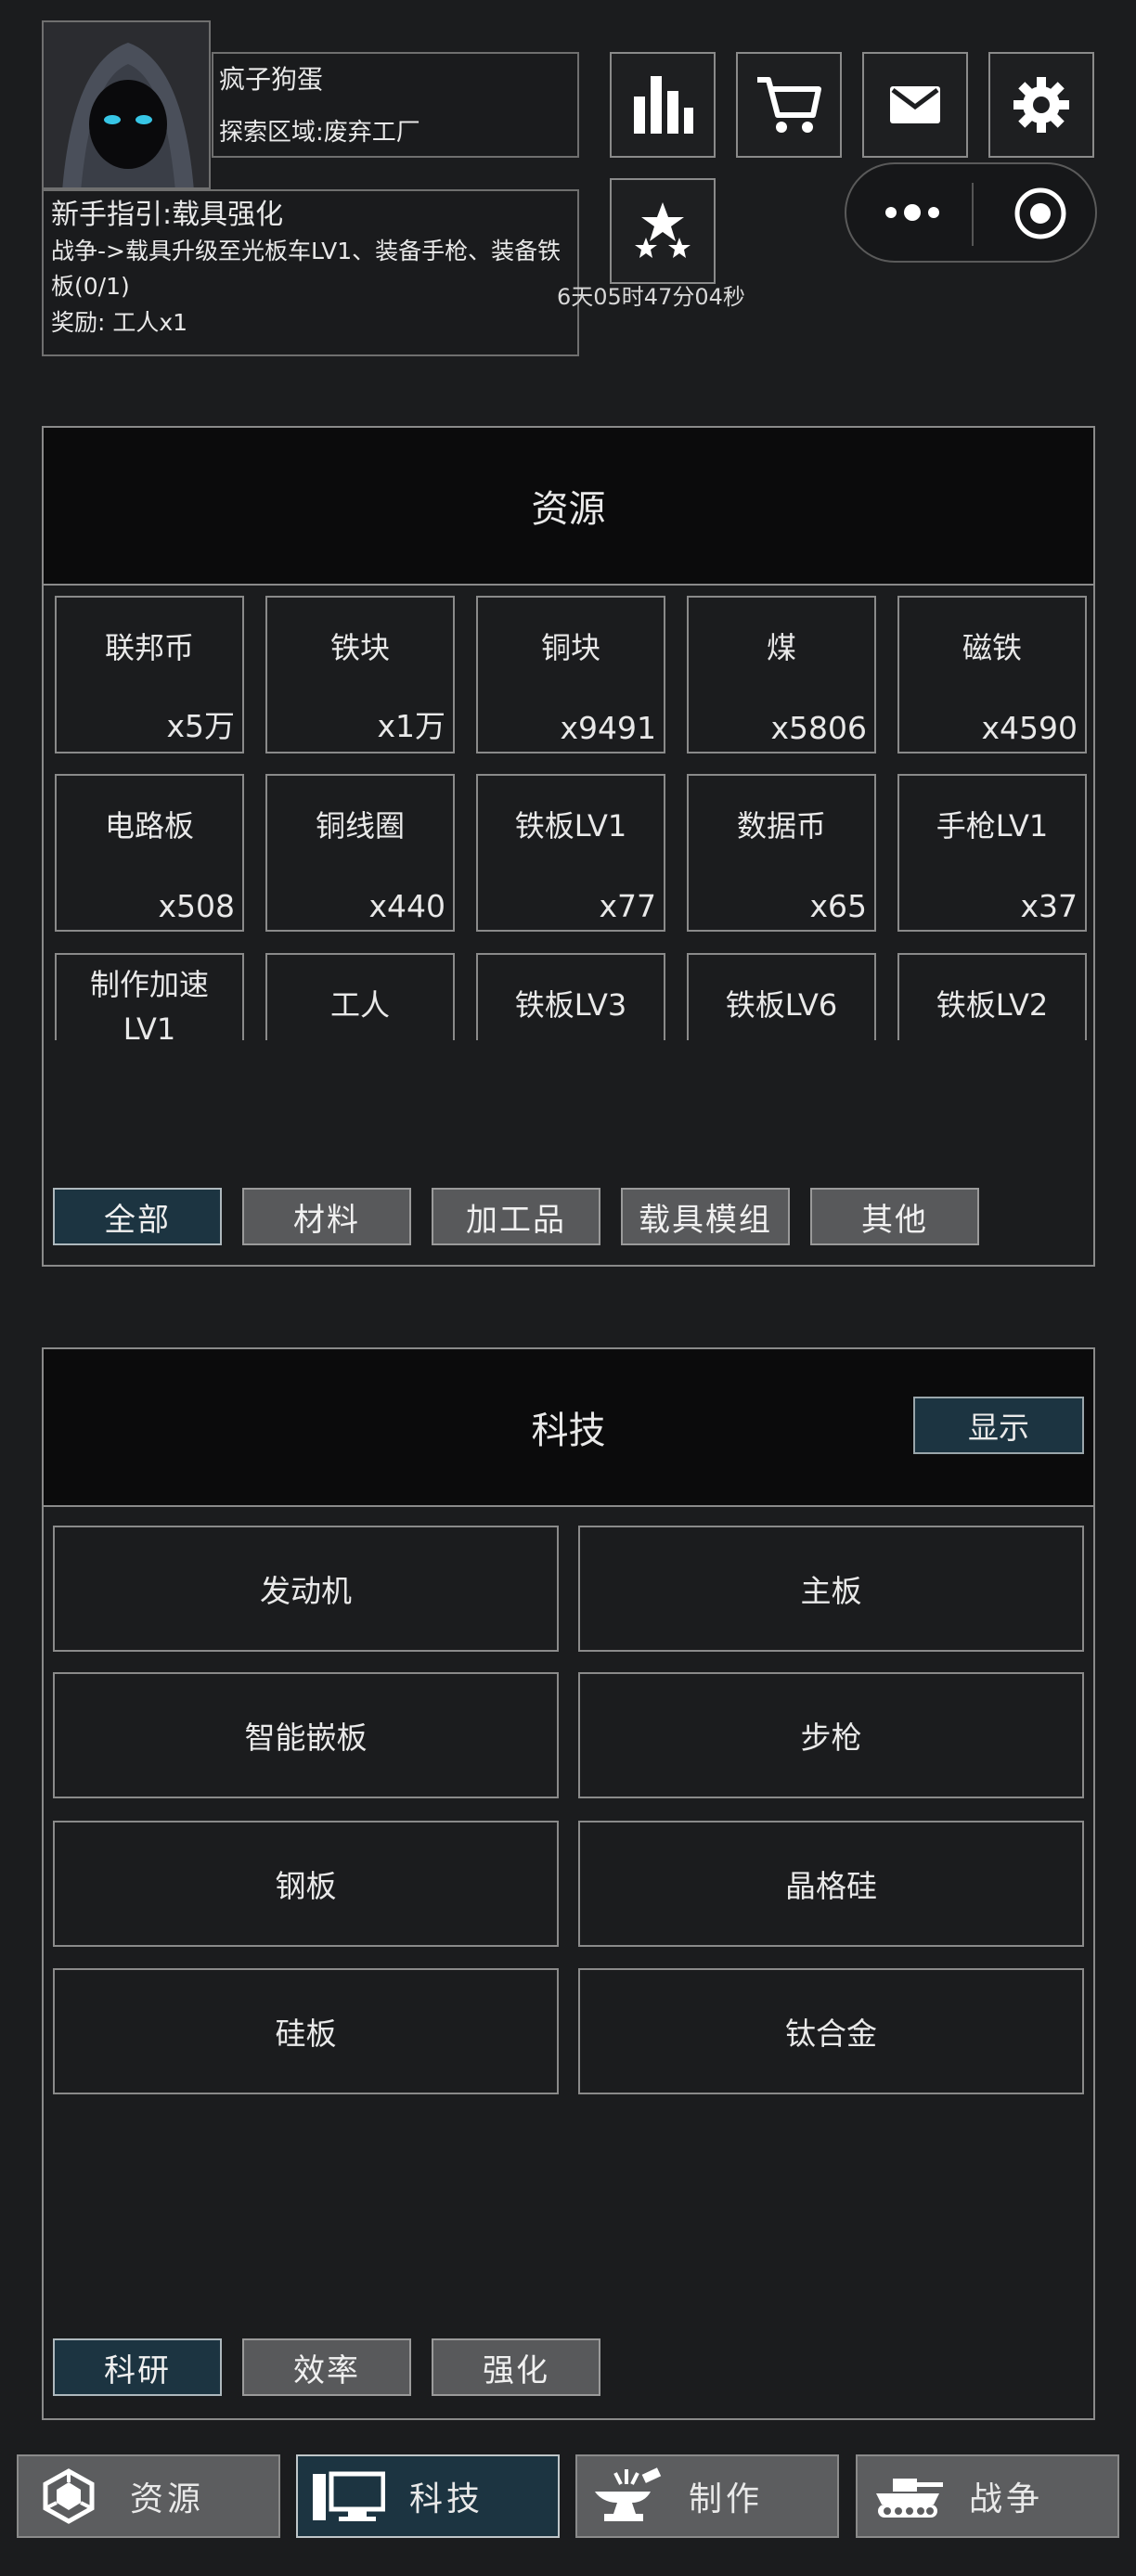 Image resolution: width=1136 pixels, height=2576 pixels. What do you see at coordinates (570, 674) in the screenshot?
I see `resource-item: 铜块 x9491` at bounding box center [570, 674].